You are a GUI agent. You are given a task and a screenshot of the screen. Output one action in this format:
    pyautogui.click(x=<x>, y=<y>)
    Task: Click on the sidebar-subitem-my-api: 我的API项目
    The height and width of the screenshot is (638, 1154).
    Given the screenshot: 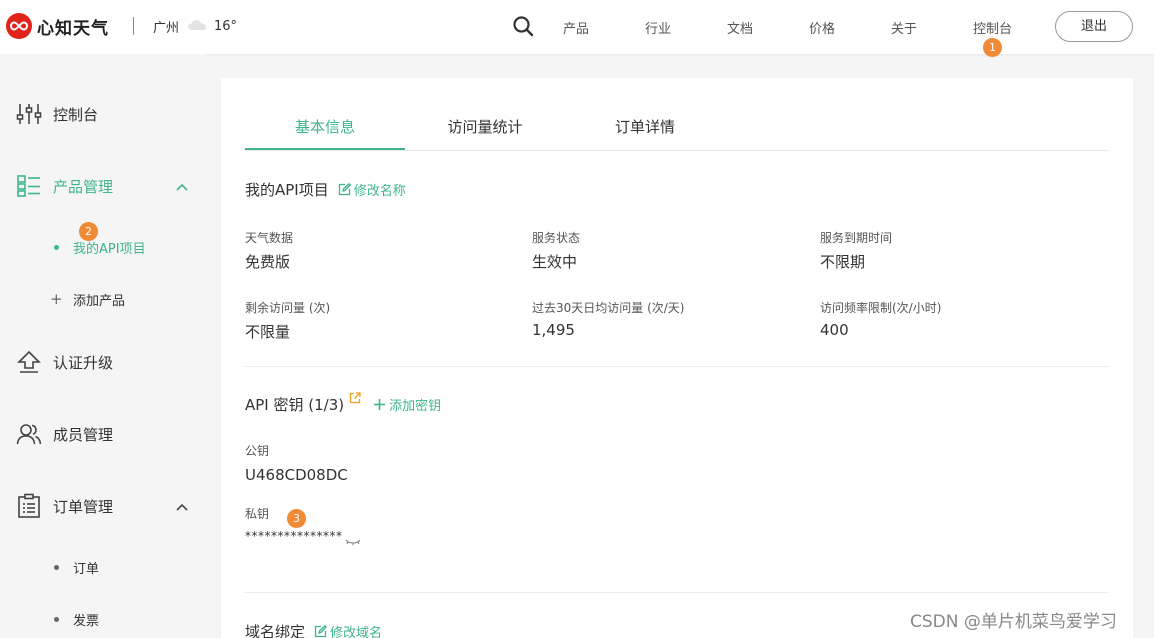 What is the action you would take?
    pyautogui.click(x=103, y=247)
    